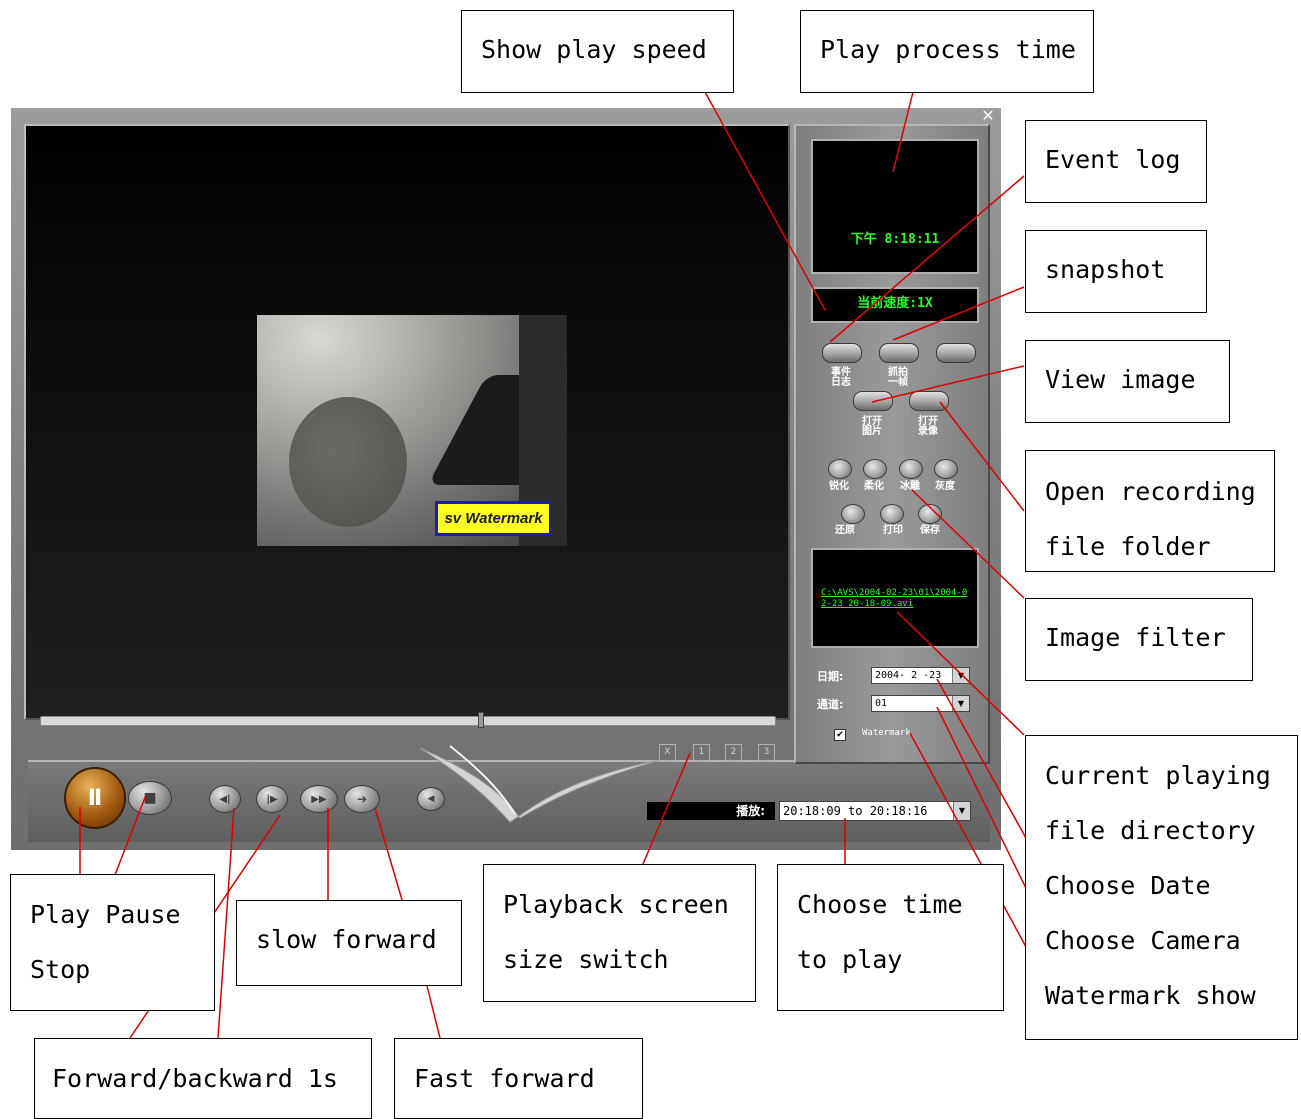 Image resolution: width=1301 pixels, height=1119 pixels. I want to click on leader-backward-1s, so click(226, 923).